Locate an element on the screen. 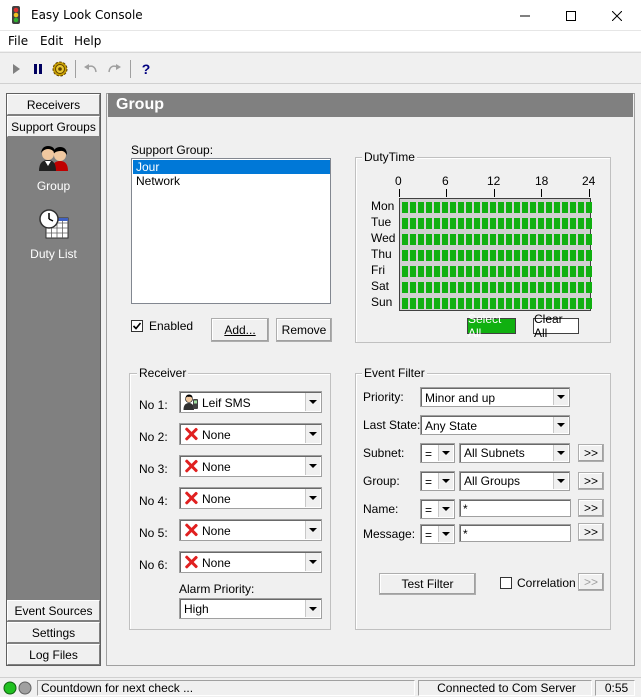 The image size is (641, 697). name-more-button: >> is located at coordinates (591, 508).